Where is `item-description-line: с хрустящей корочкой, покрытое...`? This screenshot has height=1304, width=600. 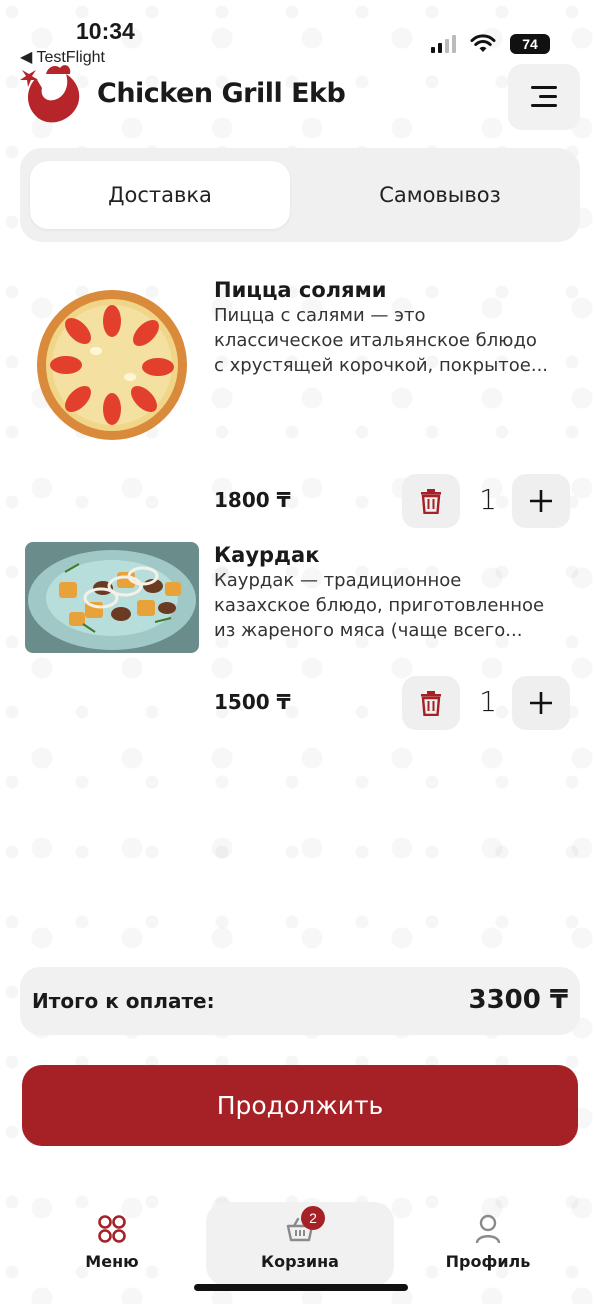 item-description-line: с хрустящей корочкой, покрытое... is located at coordinates (381, 365).